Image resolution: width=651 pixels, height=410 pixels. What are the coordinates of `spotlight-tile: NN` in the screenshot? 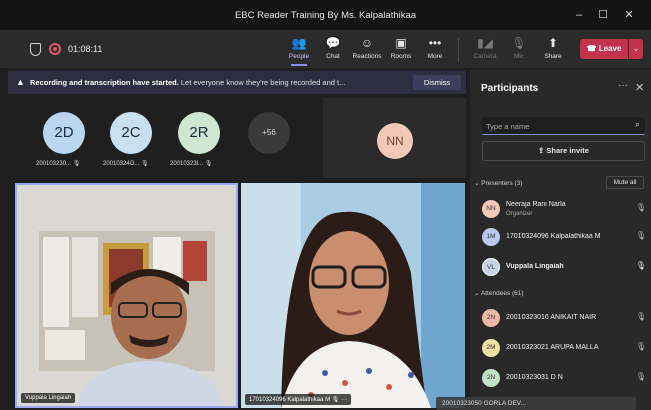 It's located at (394, 138).